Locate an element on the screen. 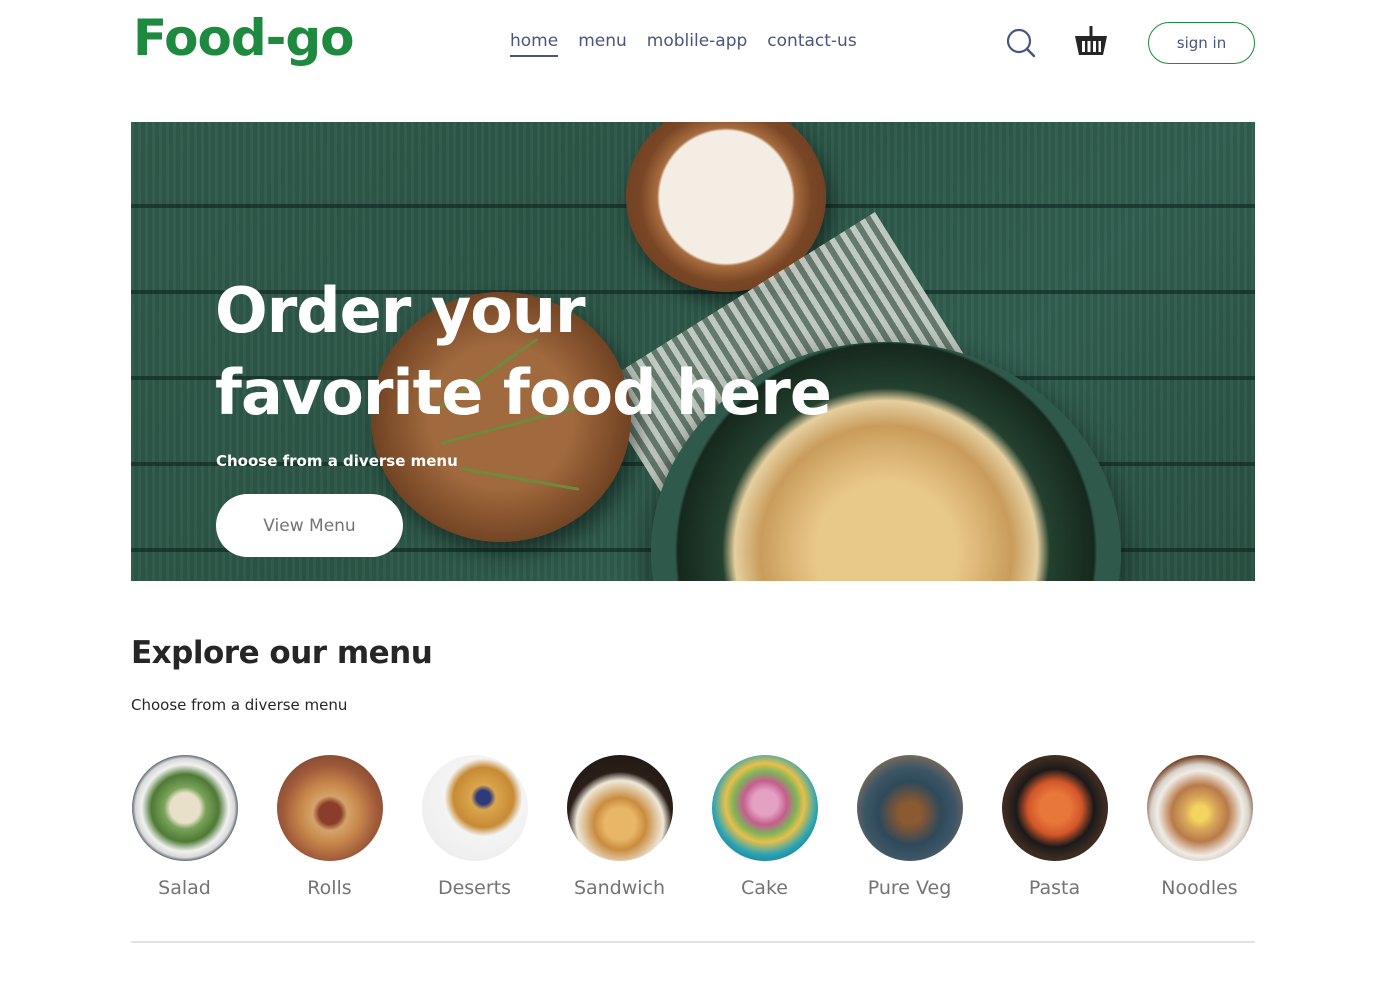  basket-icon is located at coordinates (1091, 41).